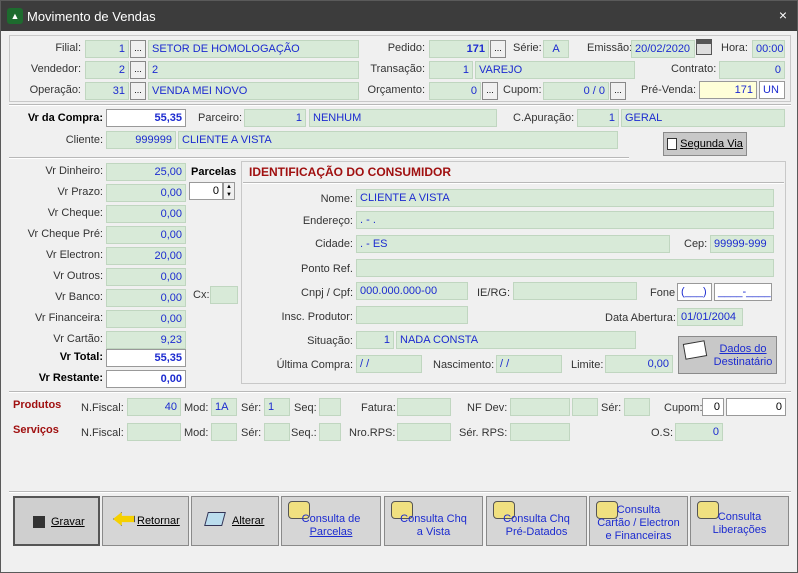 This screenshot has width=798, height=573. Describe the element at coordinates (196, 433) in the screenshot. I see `serv-mod-label: Mod:` at that location.